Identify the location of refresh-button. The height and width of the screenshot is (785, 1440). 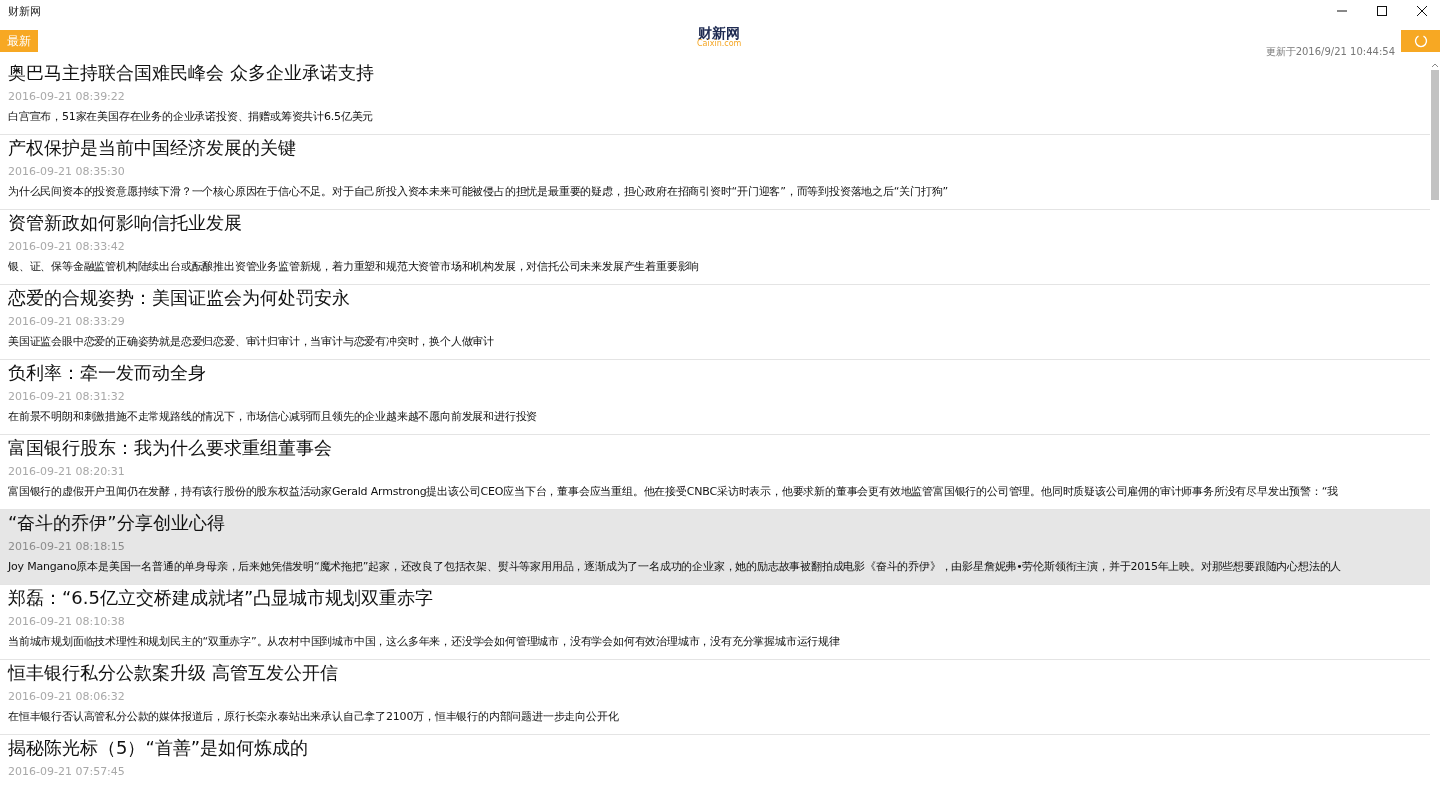
(1420, 41).